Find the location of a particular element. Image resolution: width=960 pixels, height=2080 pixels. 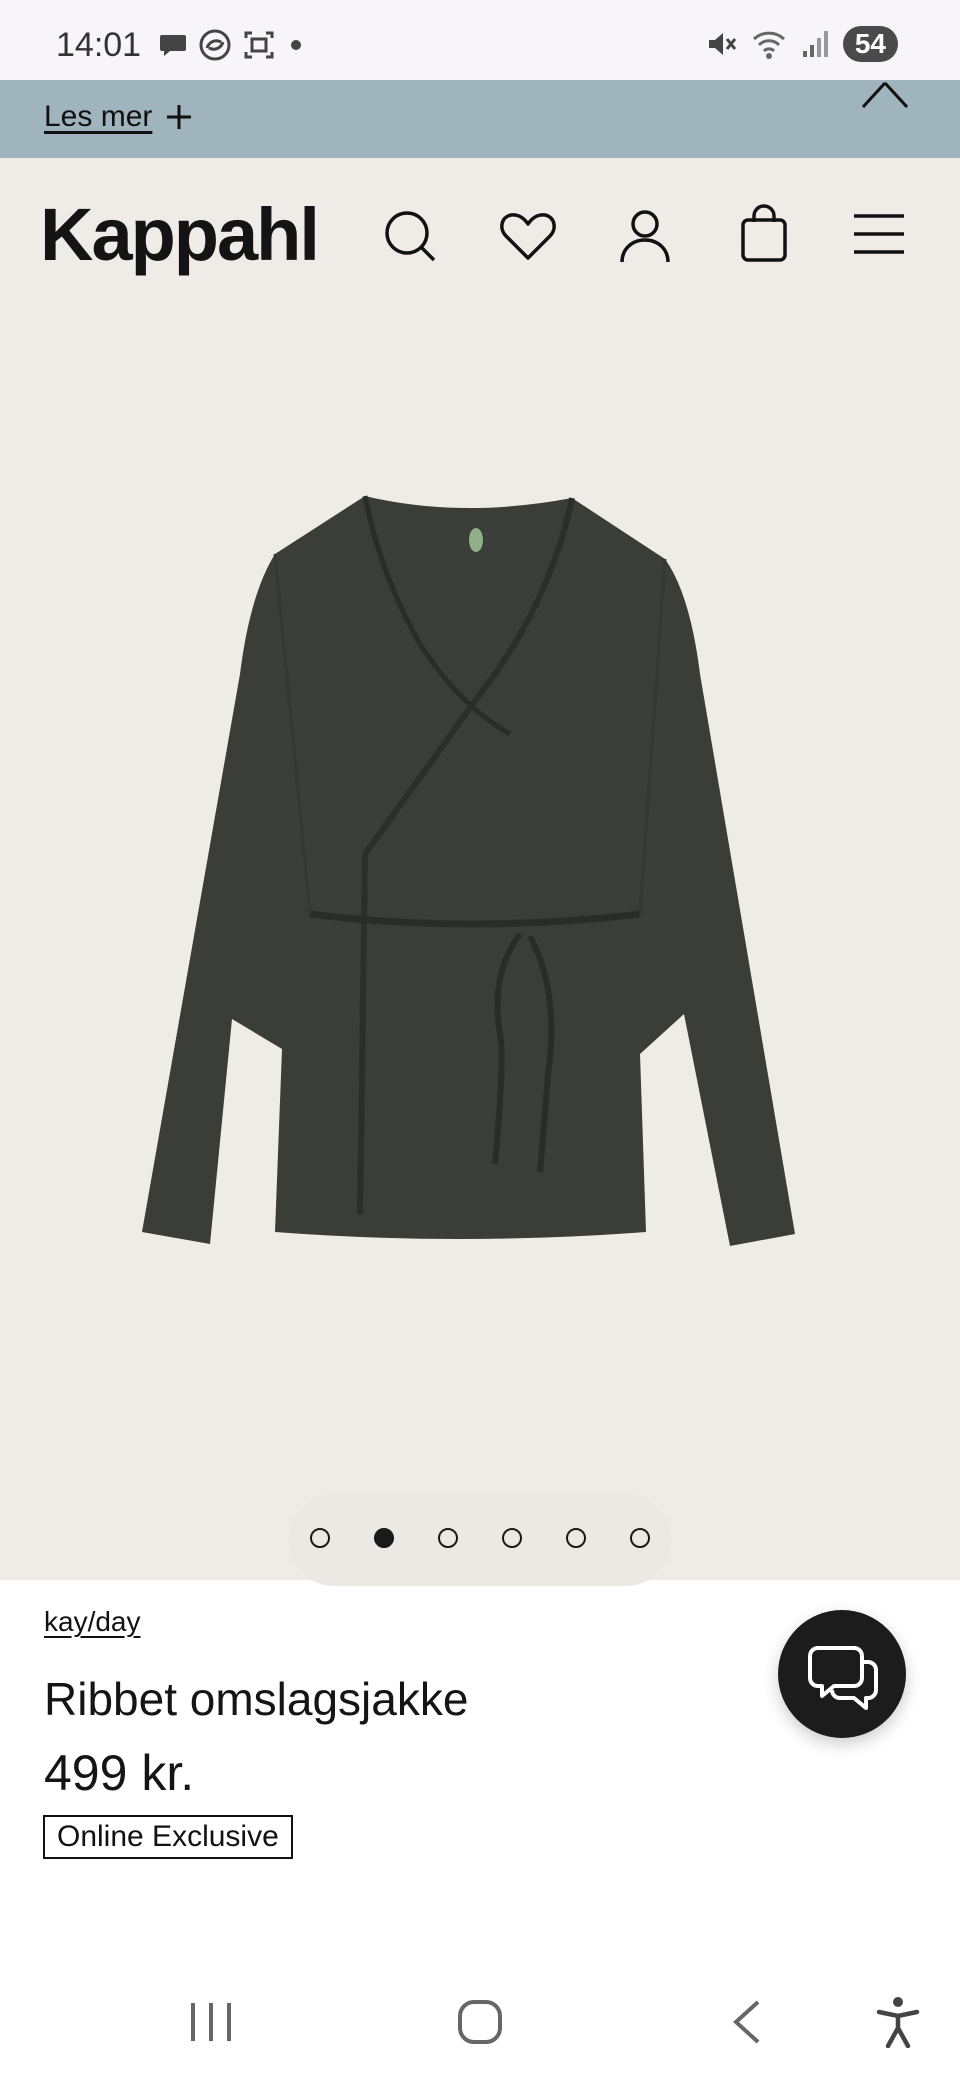

chat-bubble-icon is located at coordinates (173, 45).